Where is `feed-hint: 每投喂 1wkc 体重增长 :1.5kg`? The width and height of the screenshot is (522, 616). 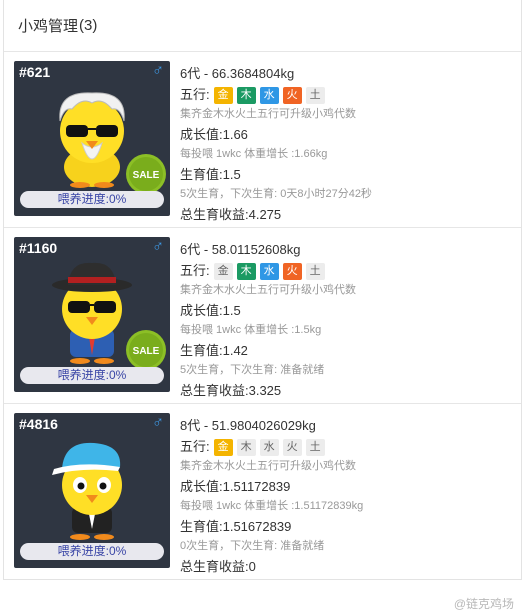 feed-hint: 每投喂 1wkc 体重增长 :1.5kg is located at coordinates (251, 330).